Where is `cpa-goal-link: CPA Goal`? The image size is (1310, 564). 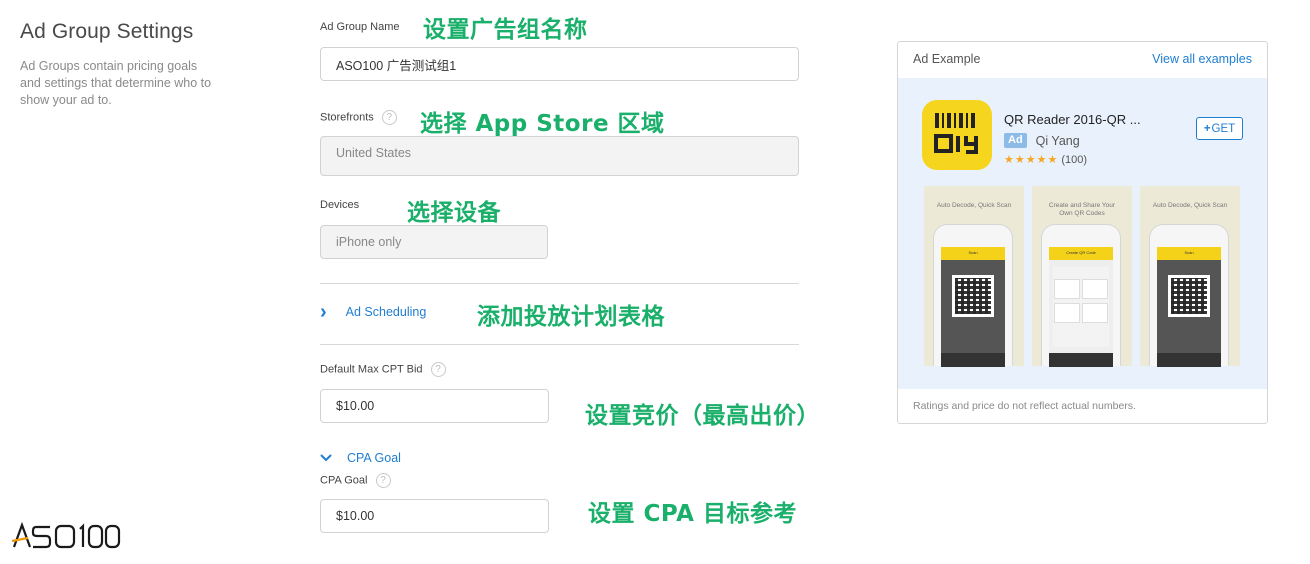
cpa-goal-link: CPA Goal is located at coordinates (374, 458).